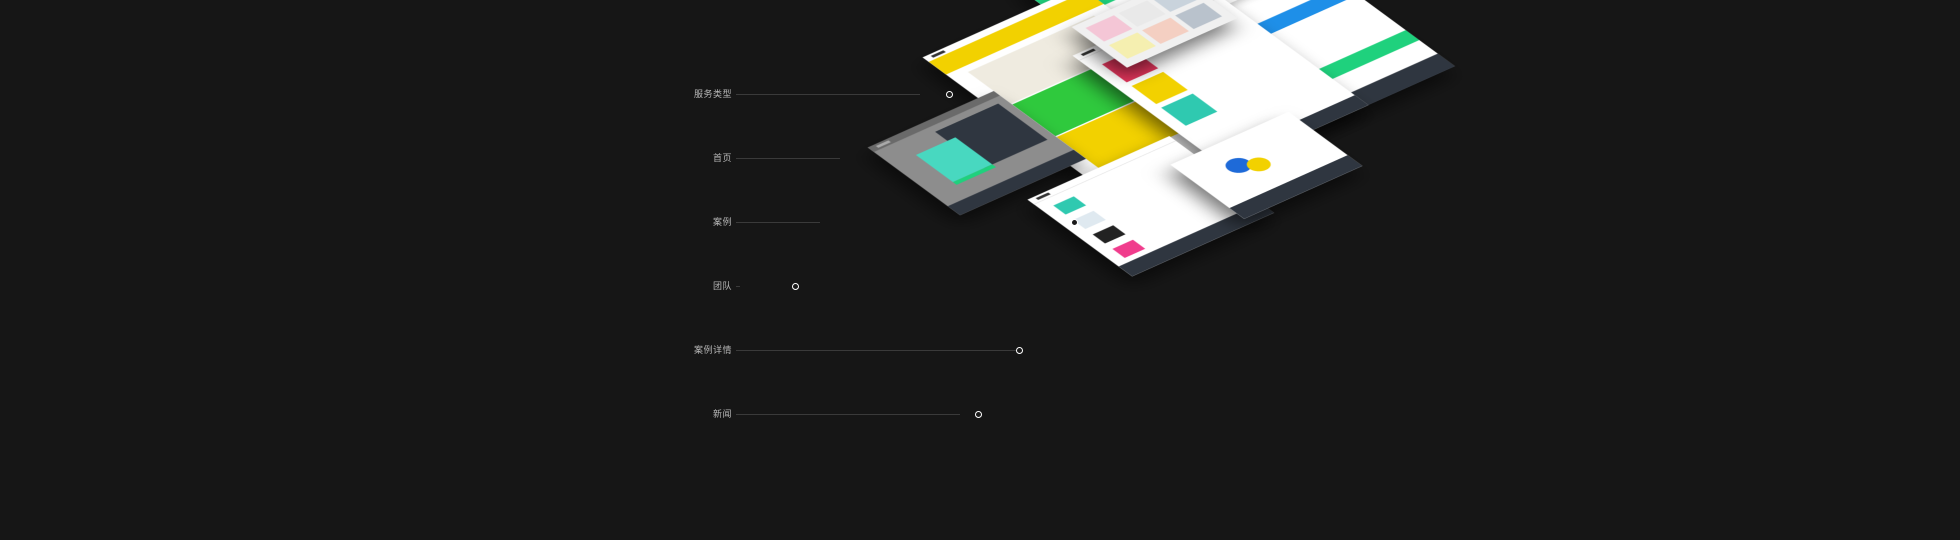 Image resolution: width=1960 pixels, height=540 pixels. Describe the element at coordinates (1258, 164) in the screenshot. I see `case-detail-yellow-circle` at that location.